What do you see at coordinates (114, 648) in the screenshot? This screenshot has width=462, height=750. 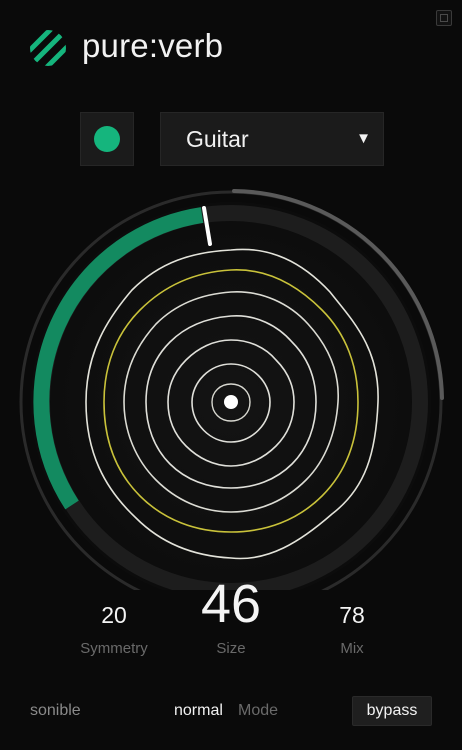 I see `symmetry-label: Symmetry` at bounding box center [114, 648].